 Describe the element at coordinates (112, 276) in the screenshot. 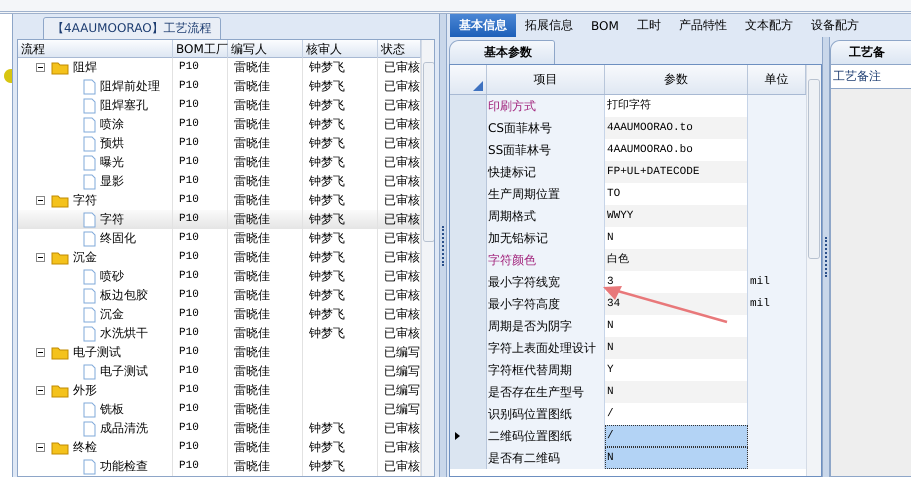

I see `step-name: 喷砂` at that location.